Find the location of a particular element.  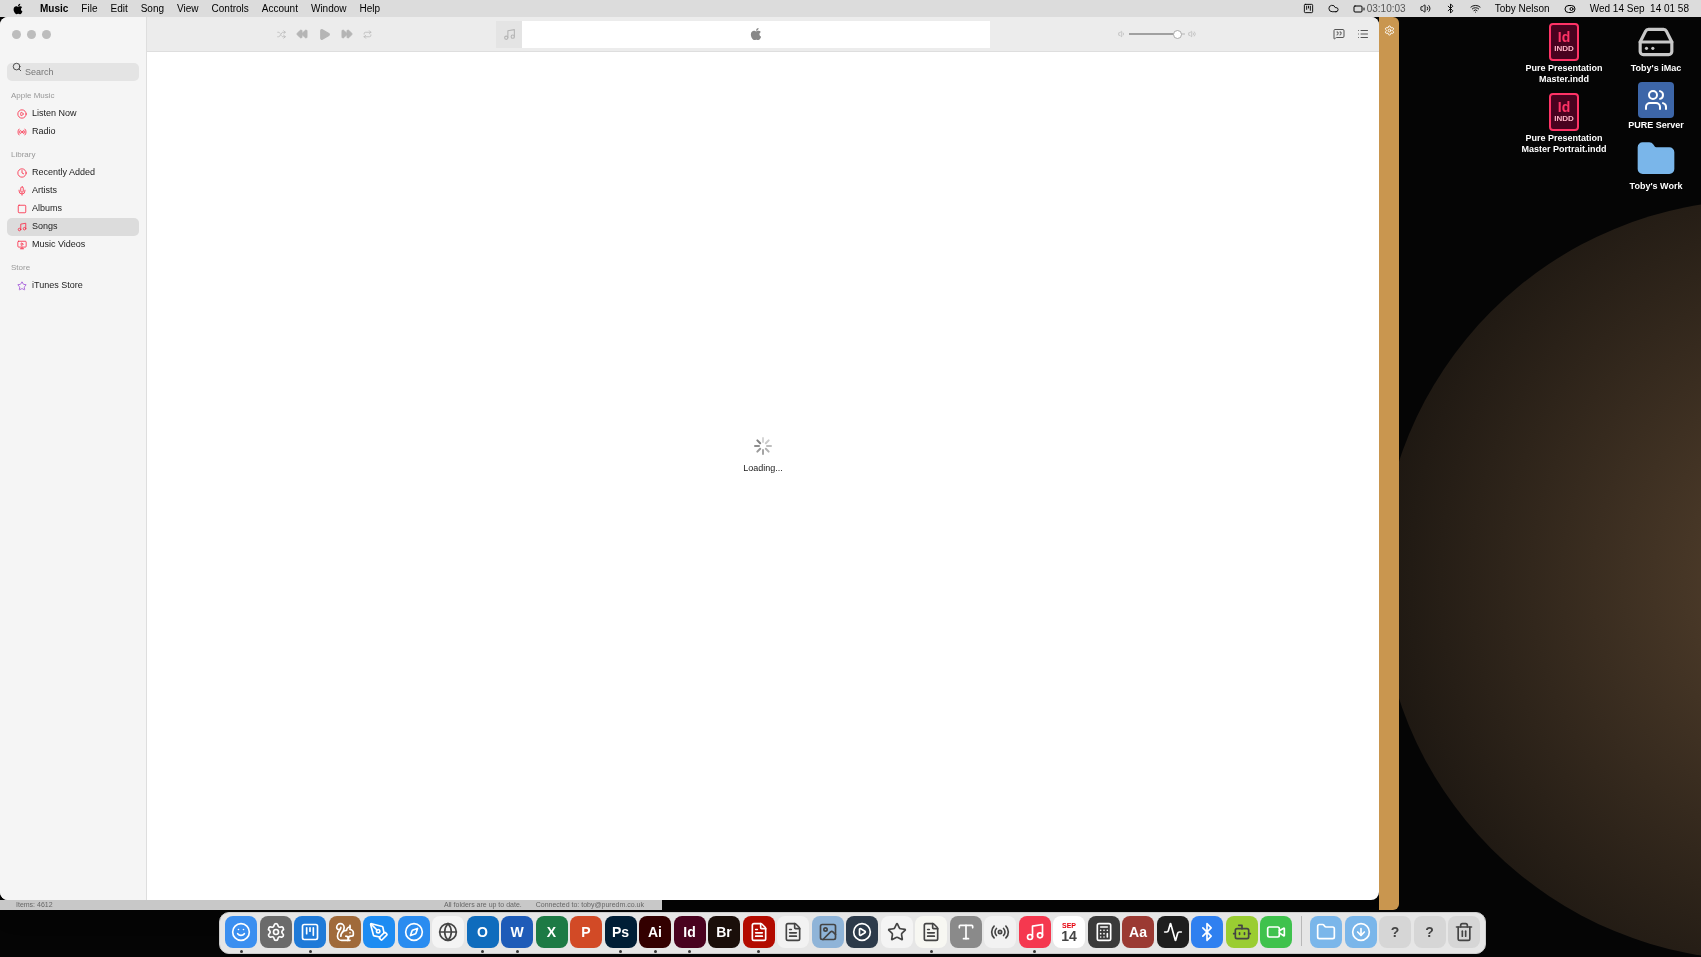

star-app-icon is located at coordinates (896, 932).